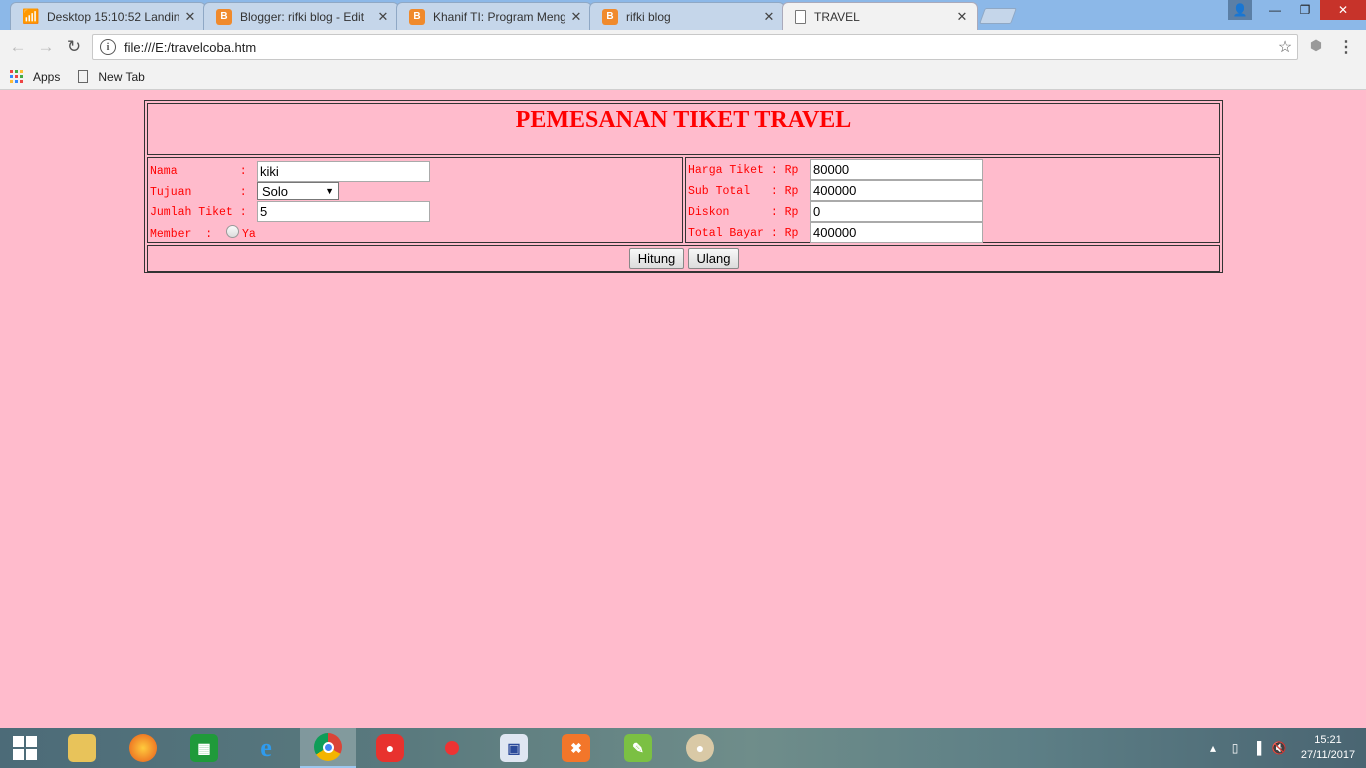  I want to click on sub-total-input, so click(896, 190).